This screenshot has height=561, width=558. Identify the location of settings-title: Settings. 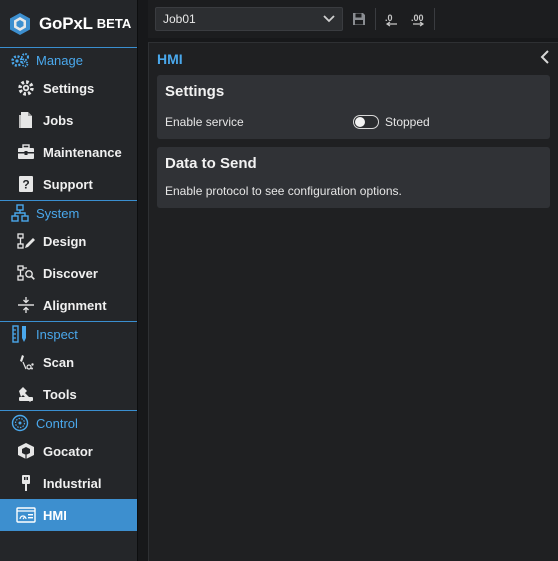
(195, 91).